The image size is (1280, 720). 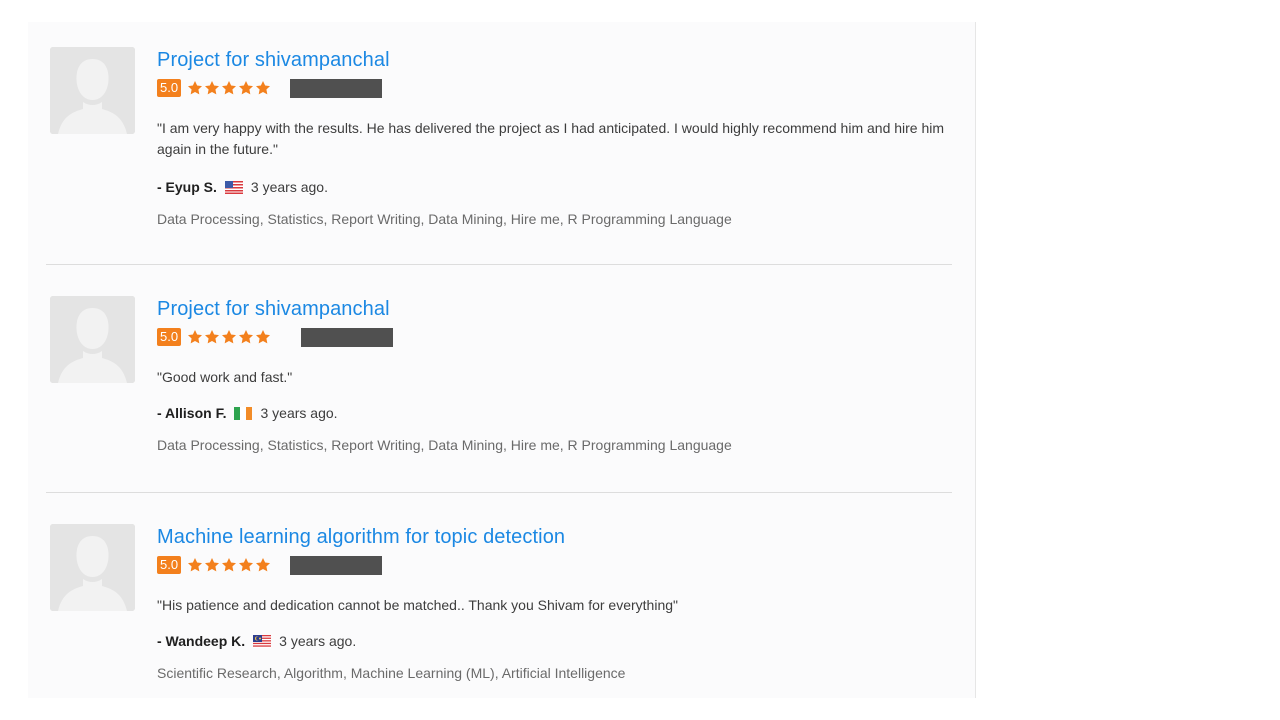 What do you see at coordinates (187, 187) in the screenshot?
I see `reviewer-name: - Eyup S.` at bounding box center [187, 187].